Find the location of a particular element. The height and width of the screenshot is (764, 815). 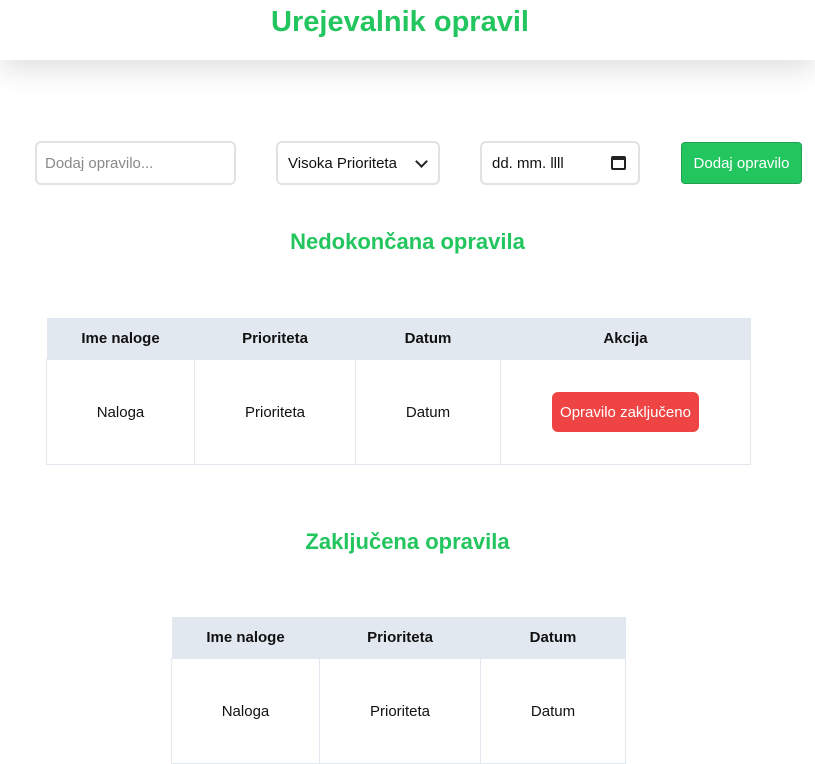

date-input: dd. mm. llll is located at coordinates (560, 163).